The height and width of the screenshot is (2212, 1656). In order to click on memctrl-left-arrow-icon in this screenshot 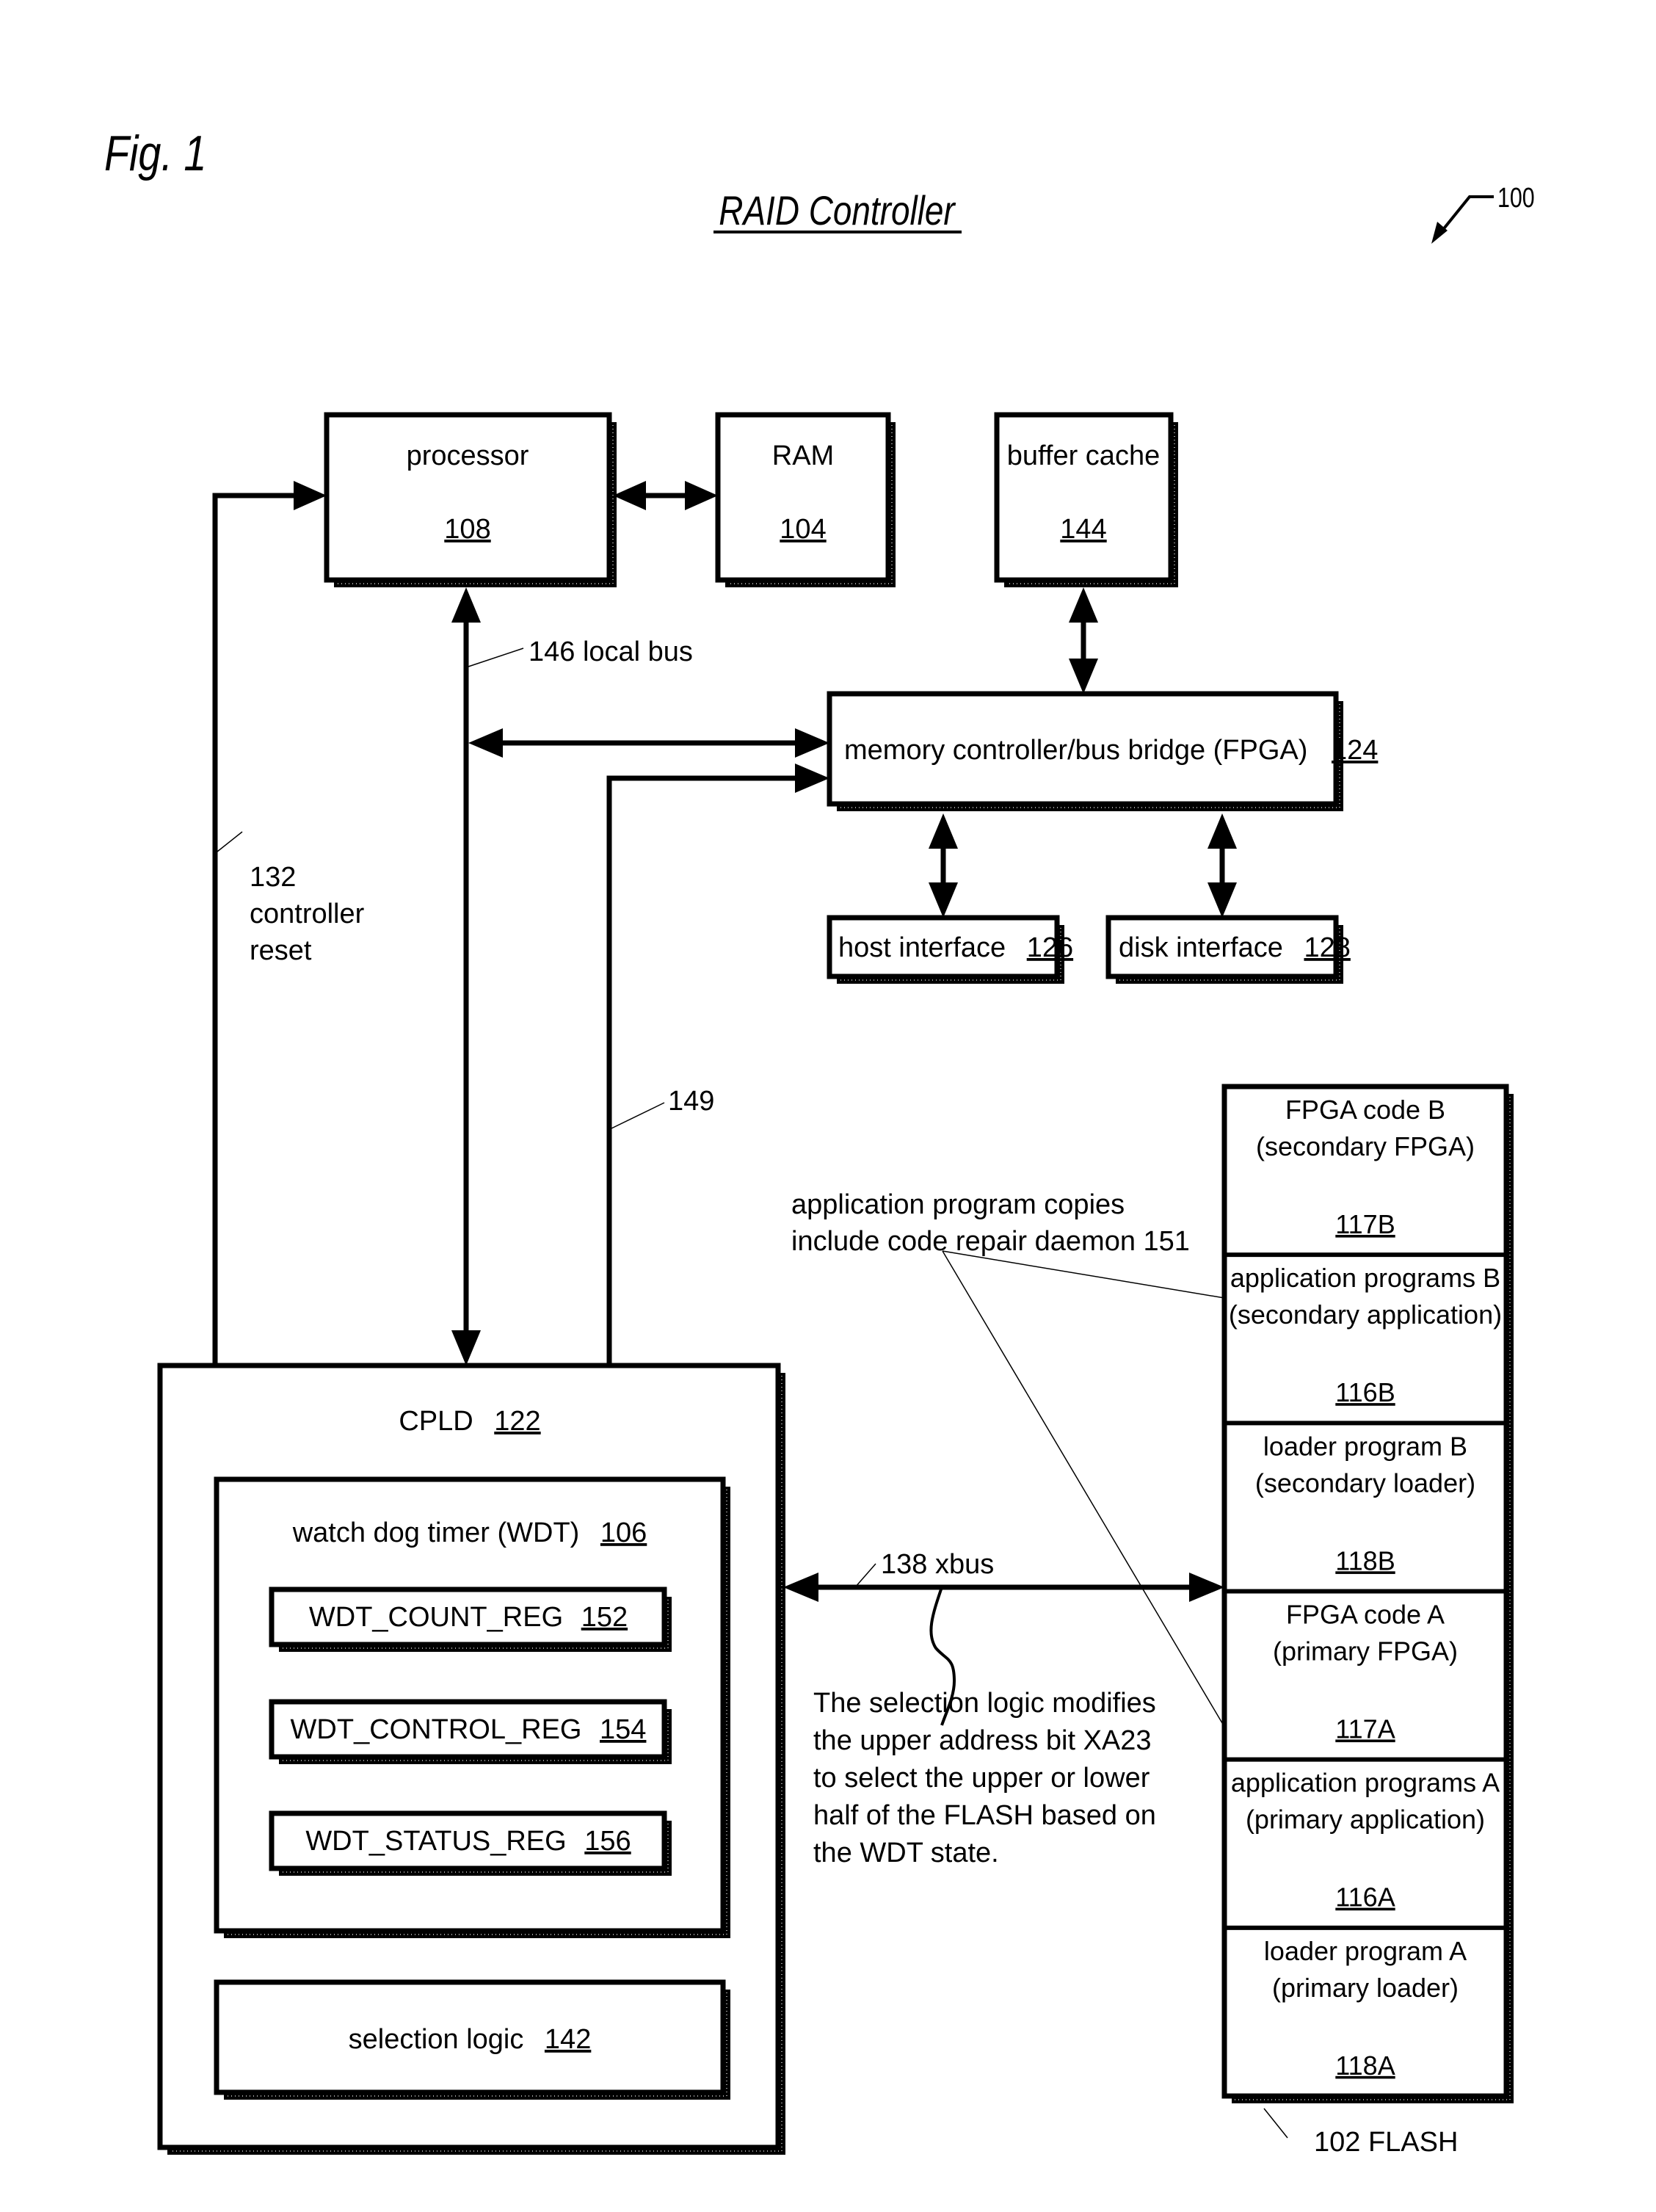, I will do `click(812, 743)`.